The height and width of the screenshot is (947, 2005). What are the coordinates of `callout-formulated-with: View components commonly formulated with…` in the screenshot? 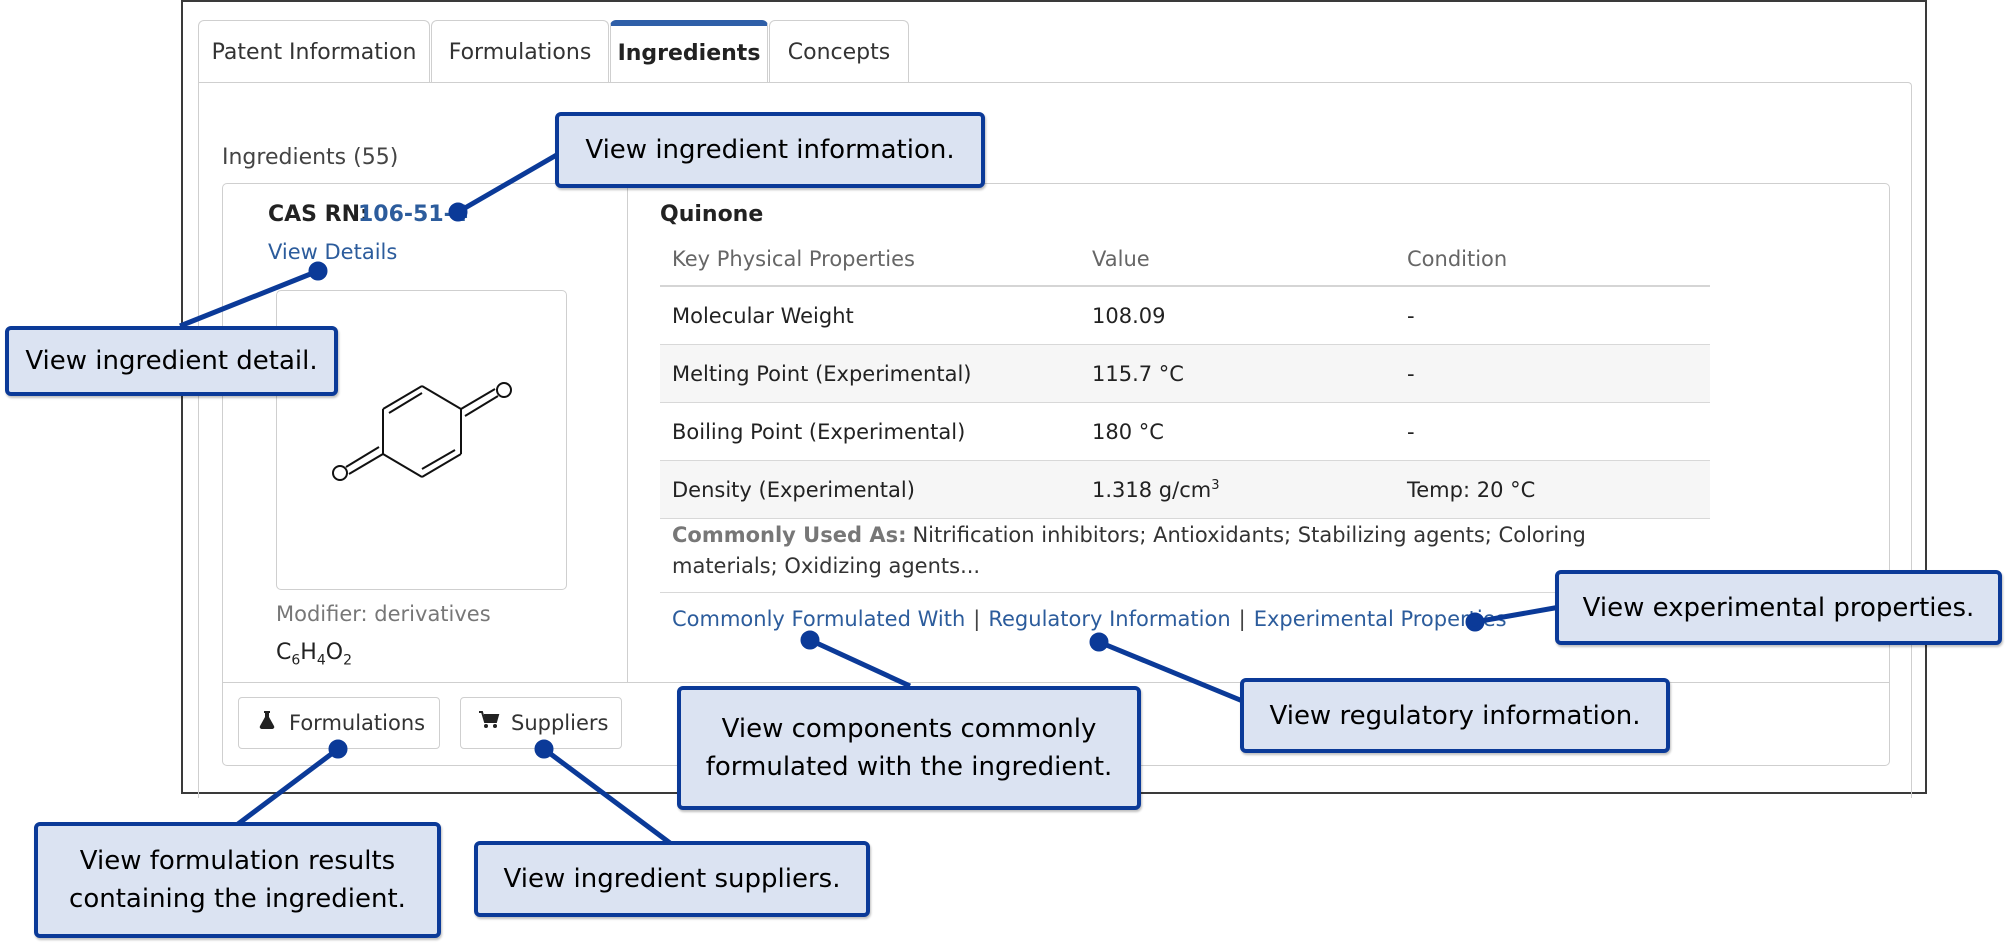 It's located at (909, 748).